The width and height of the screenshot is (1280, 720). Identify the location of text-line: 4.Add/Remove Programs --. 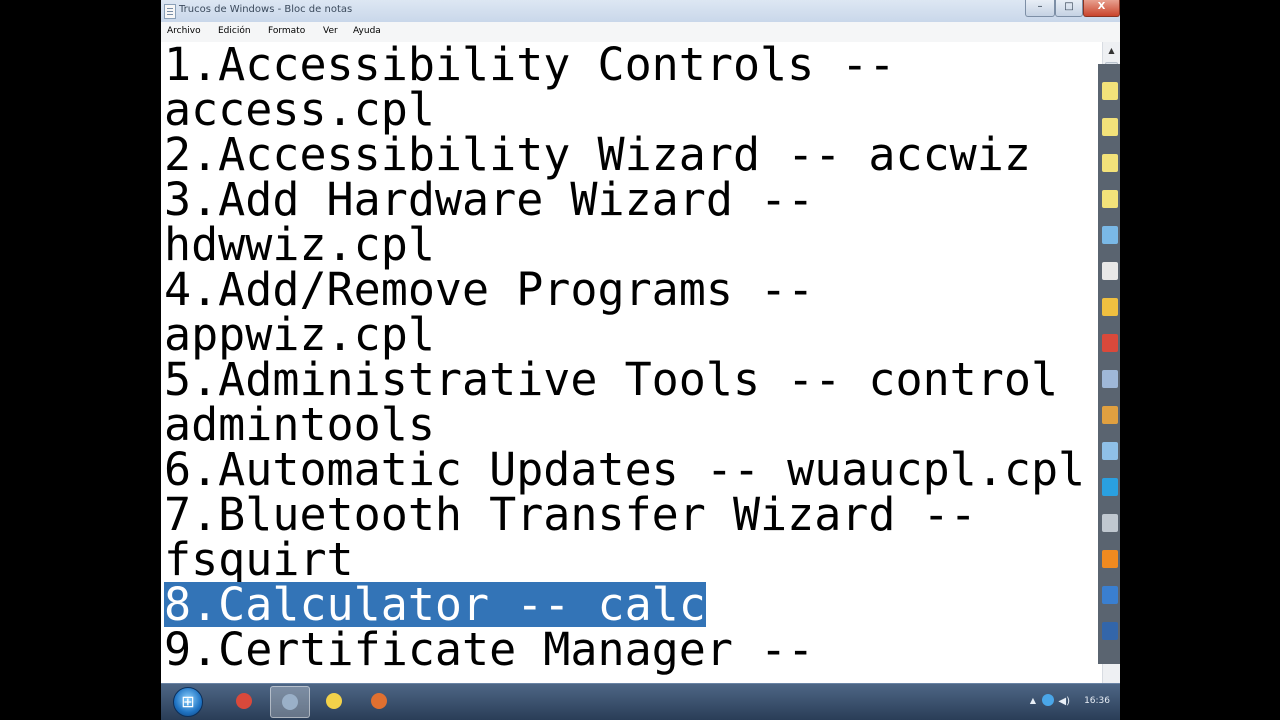
(489, 289).